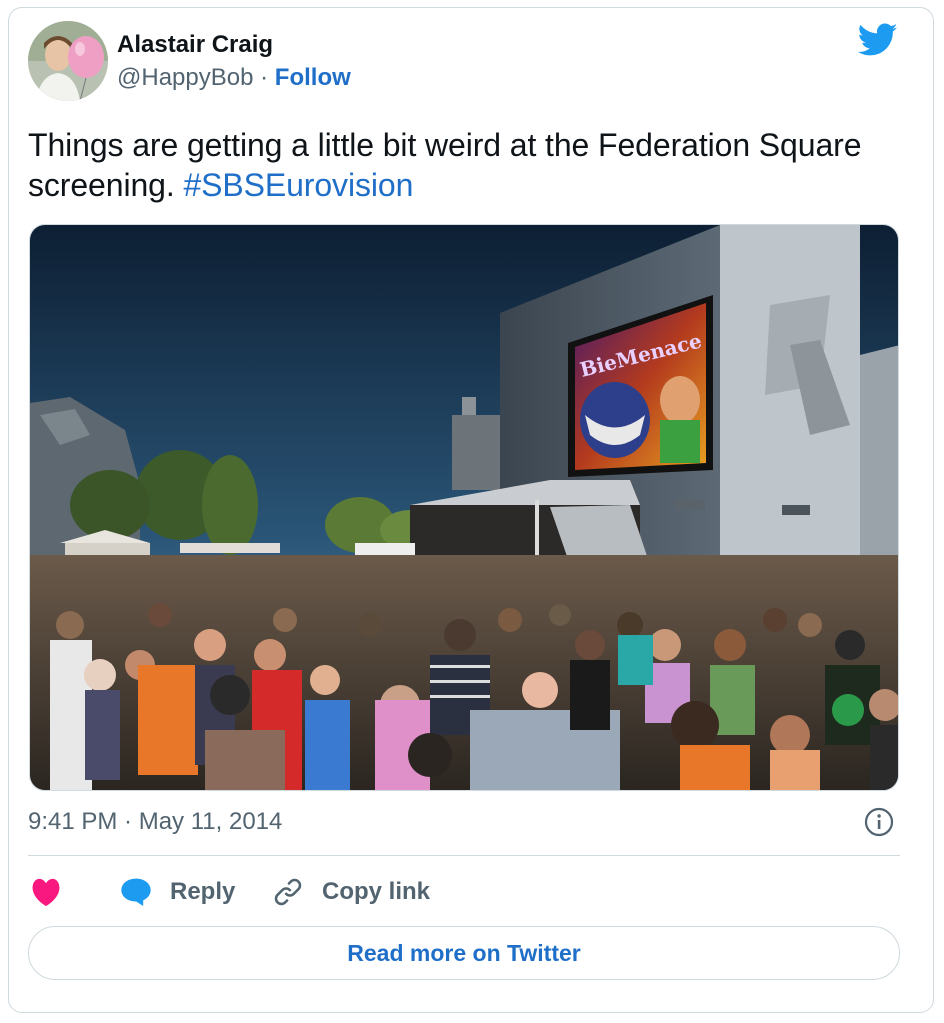  I want to click on copy-link-button: Copy link, so click(351, 892).